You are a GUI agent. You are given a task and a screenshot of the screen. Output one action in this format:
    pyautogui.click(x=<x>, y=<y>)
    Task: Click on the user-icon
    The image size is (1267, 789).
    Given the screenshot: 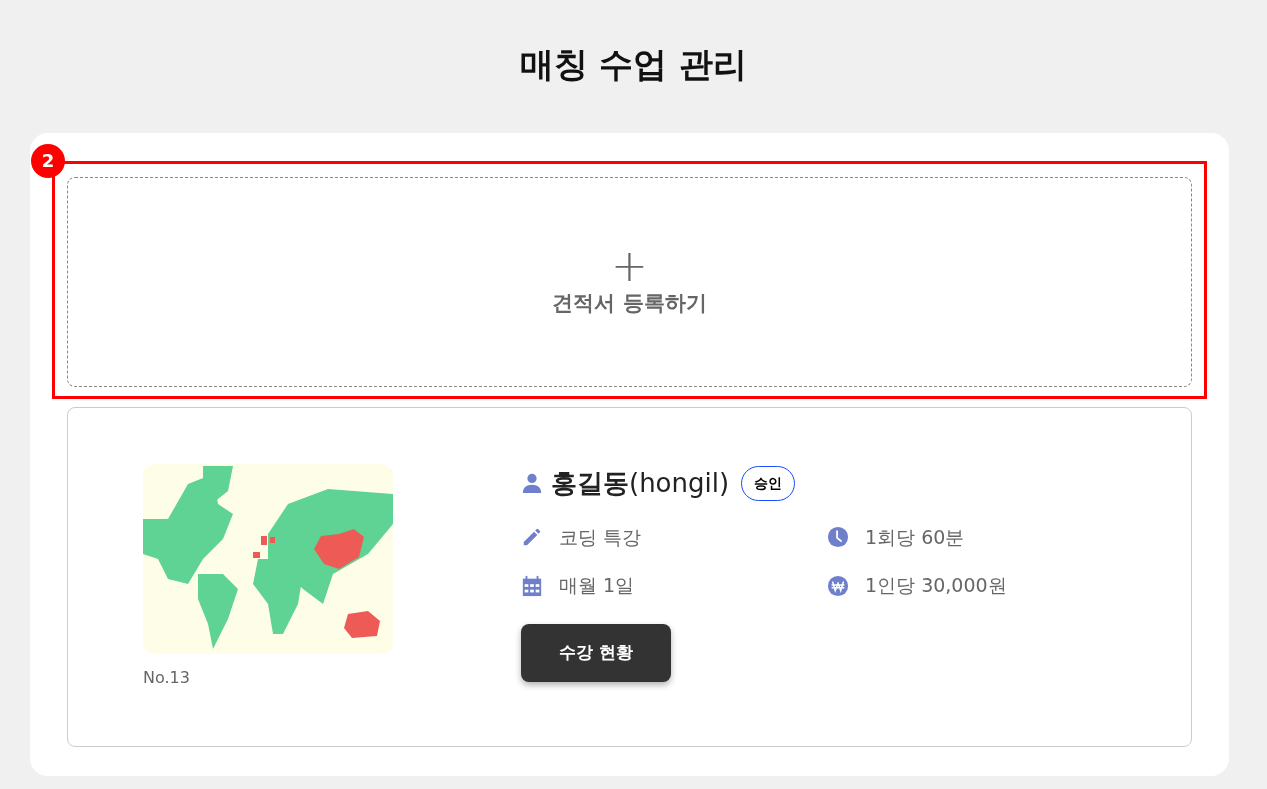 What is the action you would take?
    pyautogui.click(x=532, y=483)
    